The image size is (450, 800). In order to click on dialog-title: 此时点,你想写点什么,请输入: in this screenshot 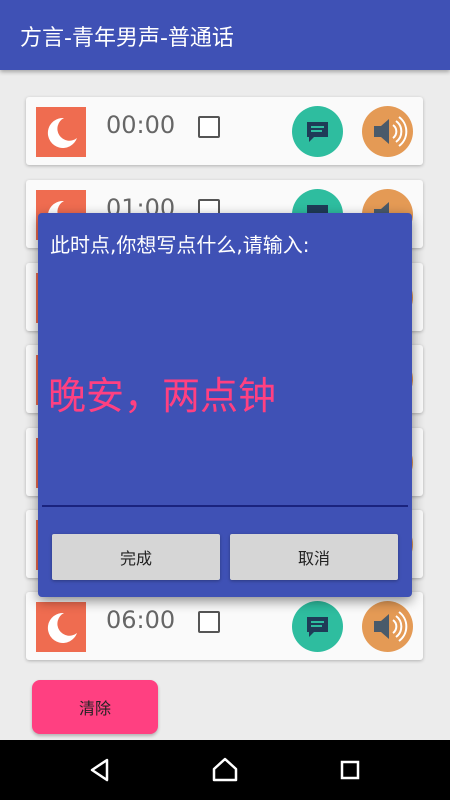, I will do `click(180, 245)`.